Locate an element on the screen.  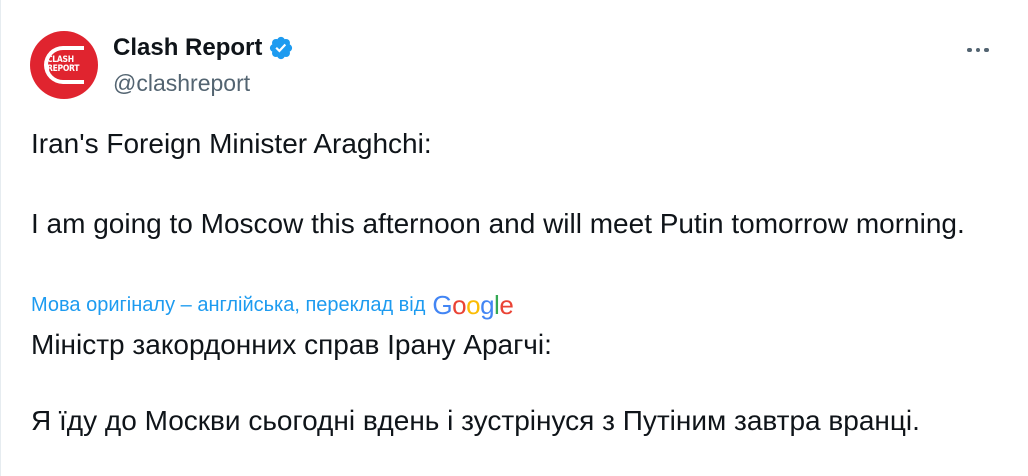
avatar: CLASH REPORT is located at coordinates (64, 65).